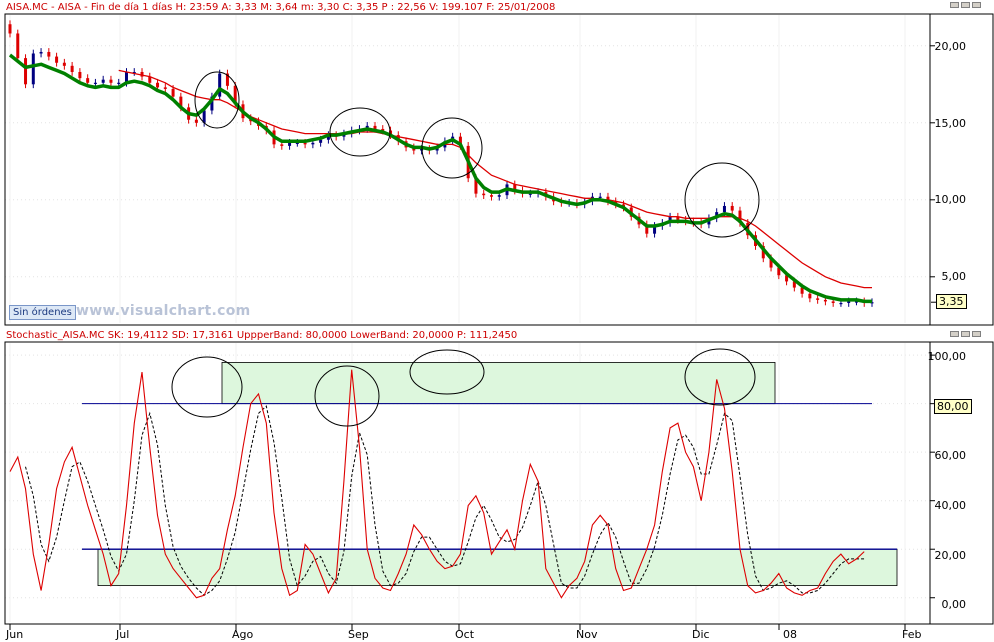  I want to click on minimize-button, so click(954, 5).